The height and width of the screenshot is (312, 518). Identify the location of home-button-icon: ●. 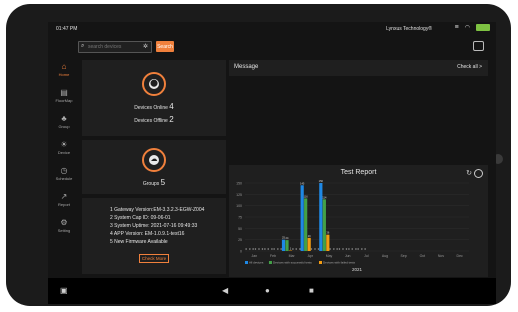
(267, 290).